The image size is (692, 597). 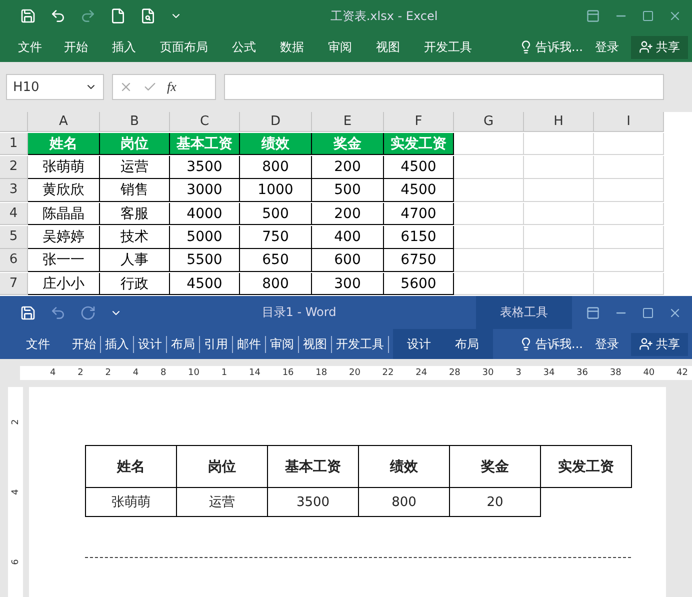 What do you see at coordinates (135, 260) in the screenshot?
I see `table-cell: 人事` at bounding box center [135, 260].